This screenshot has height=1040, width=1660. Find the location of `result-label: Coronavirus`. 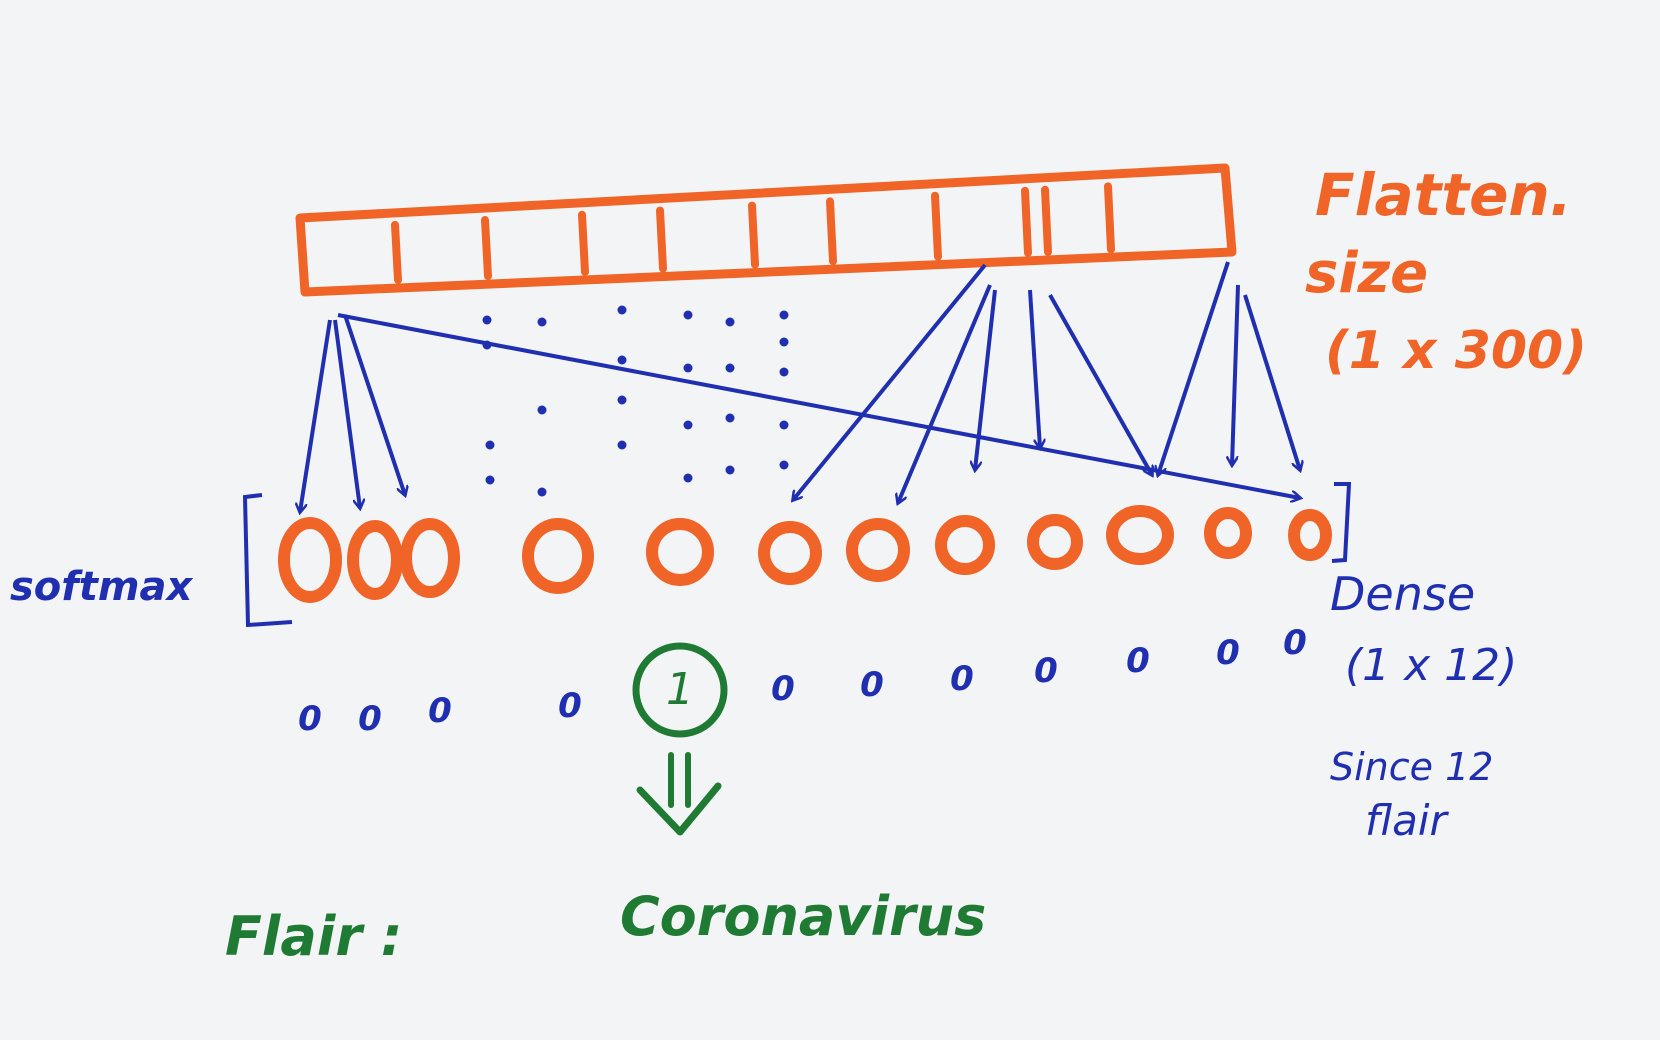

result-label: Coronavirus is located at coordinates (803, 916).